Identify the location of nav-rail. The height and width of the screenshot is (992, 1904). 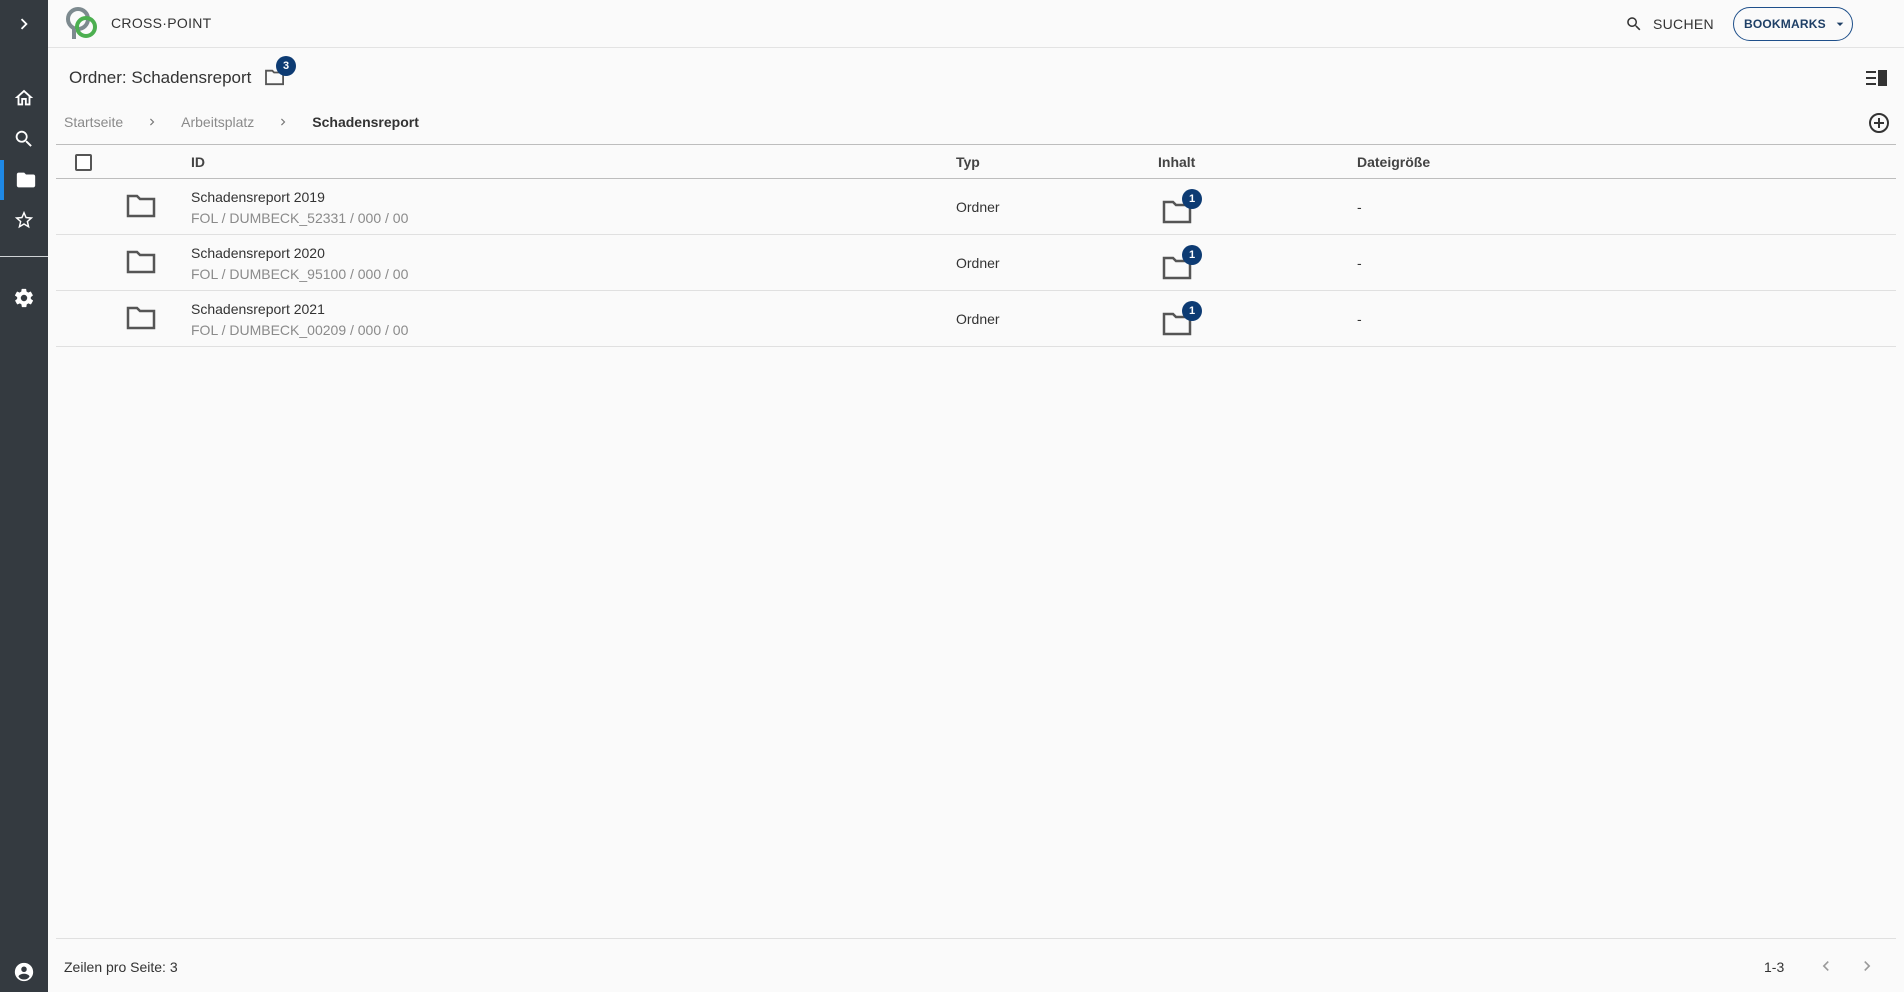
(24, 496).